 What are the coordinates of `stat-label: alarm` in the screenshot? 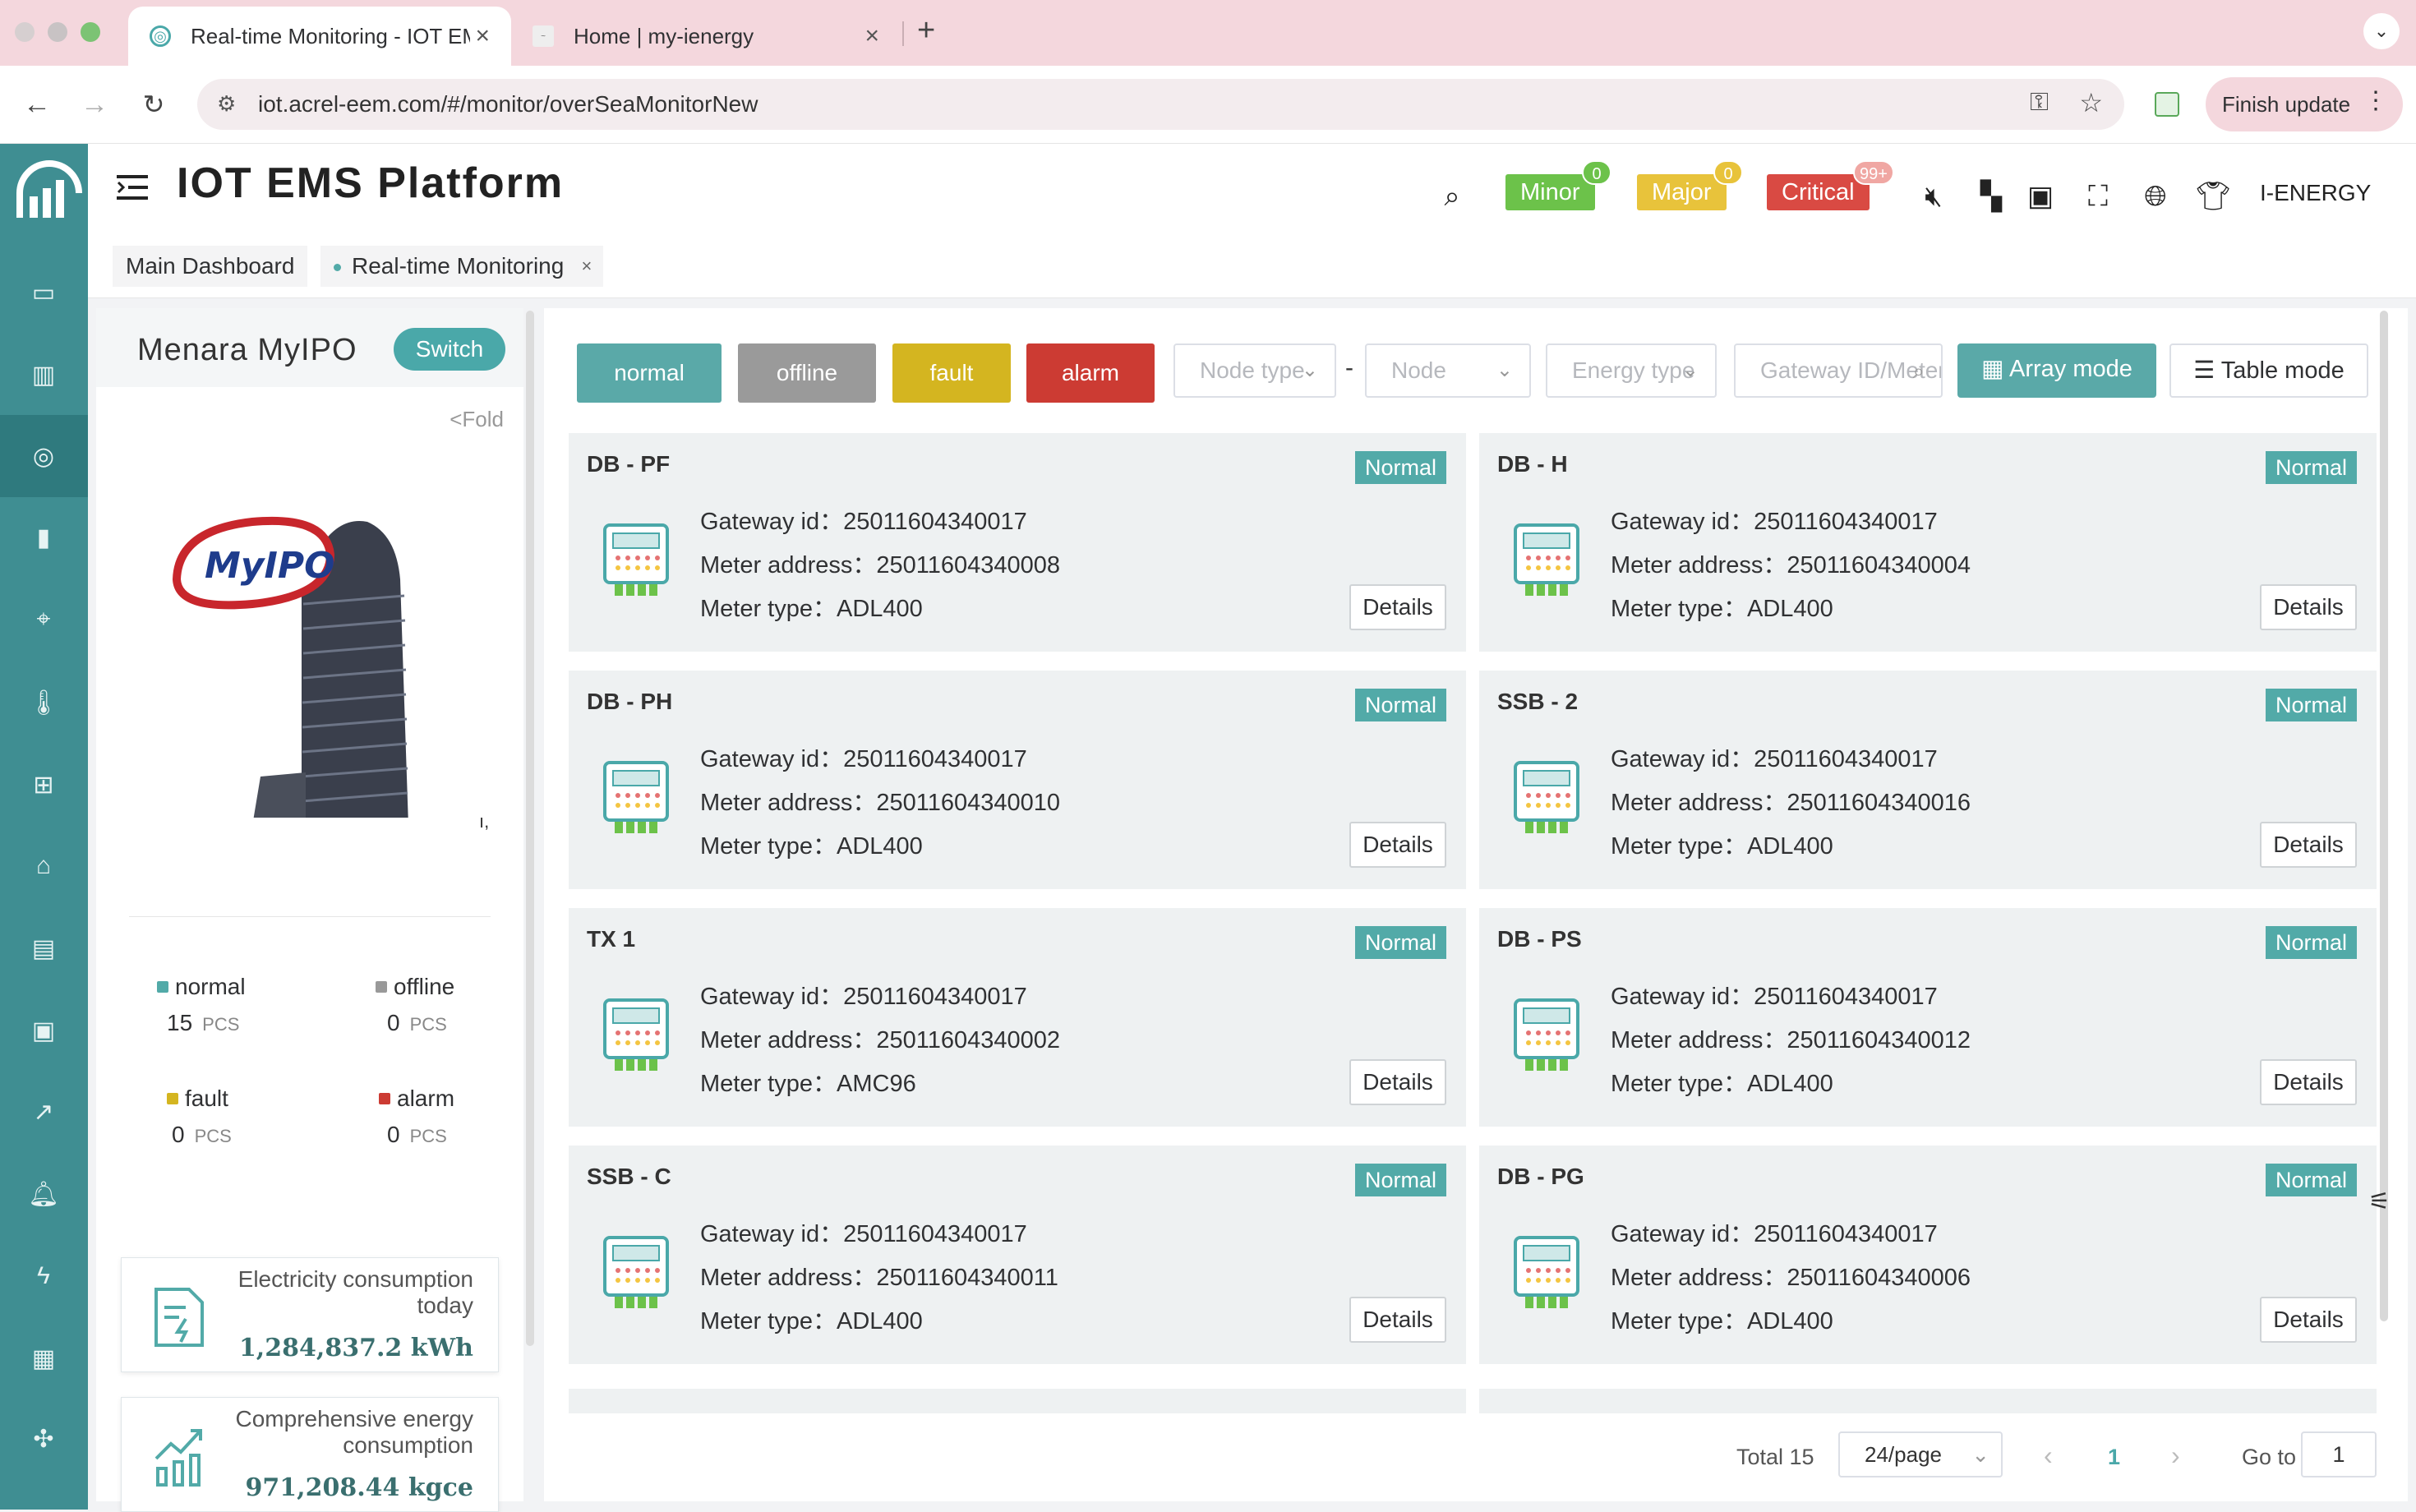 It's located at (426, 1098).